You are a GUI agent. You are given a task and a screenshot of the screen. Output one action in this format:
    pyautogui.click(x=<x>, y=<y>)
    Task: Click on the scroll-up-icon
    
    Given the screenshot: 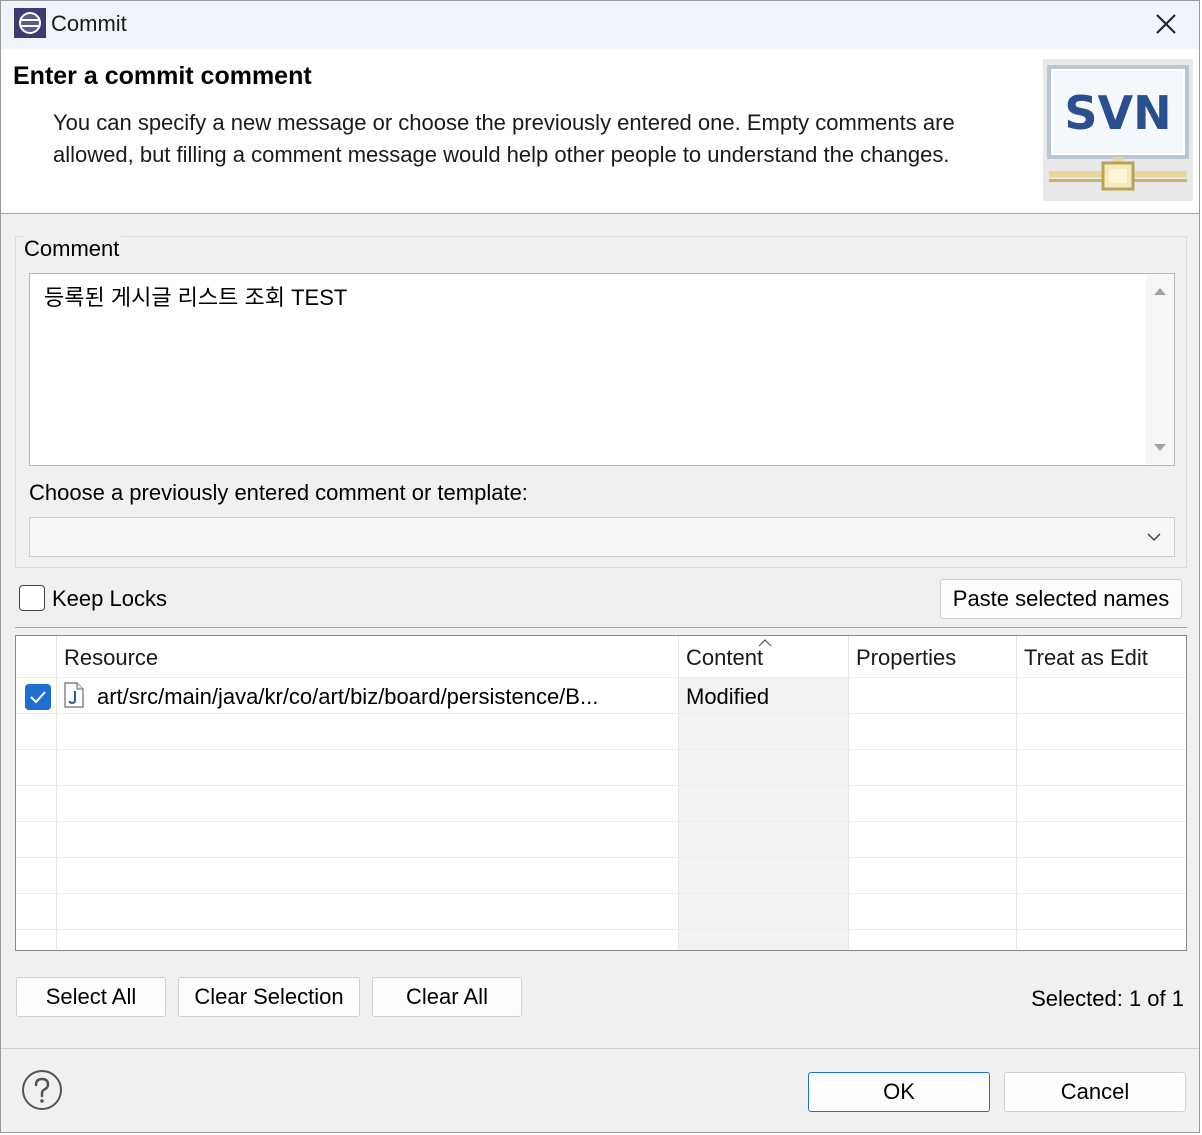 What is the action you would take?
    pyautogui.click(x=1160, y=291)
    